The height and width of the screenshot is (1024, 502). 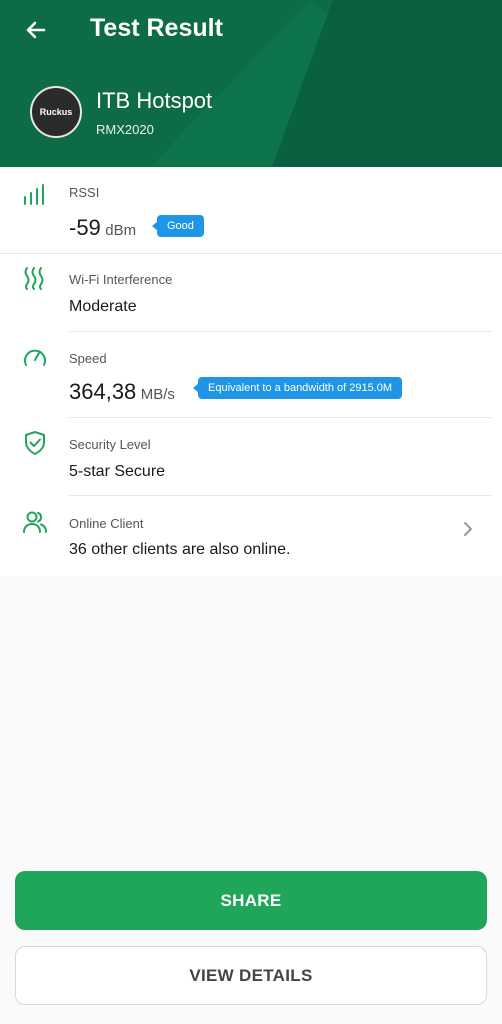 What do you see at coordinates (103, 306) in the screenshot?
I see `interference-value: Moderate` at bounding box center [103, 306].